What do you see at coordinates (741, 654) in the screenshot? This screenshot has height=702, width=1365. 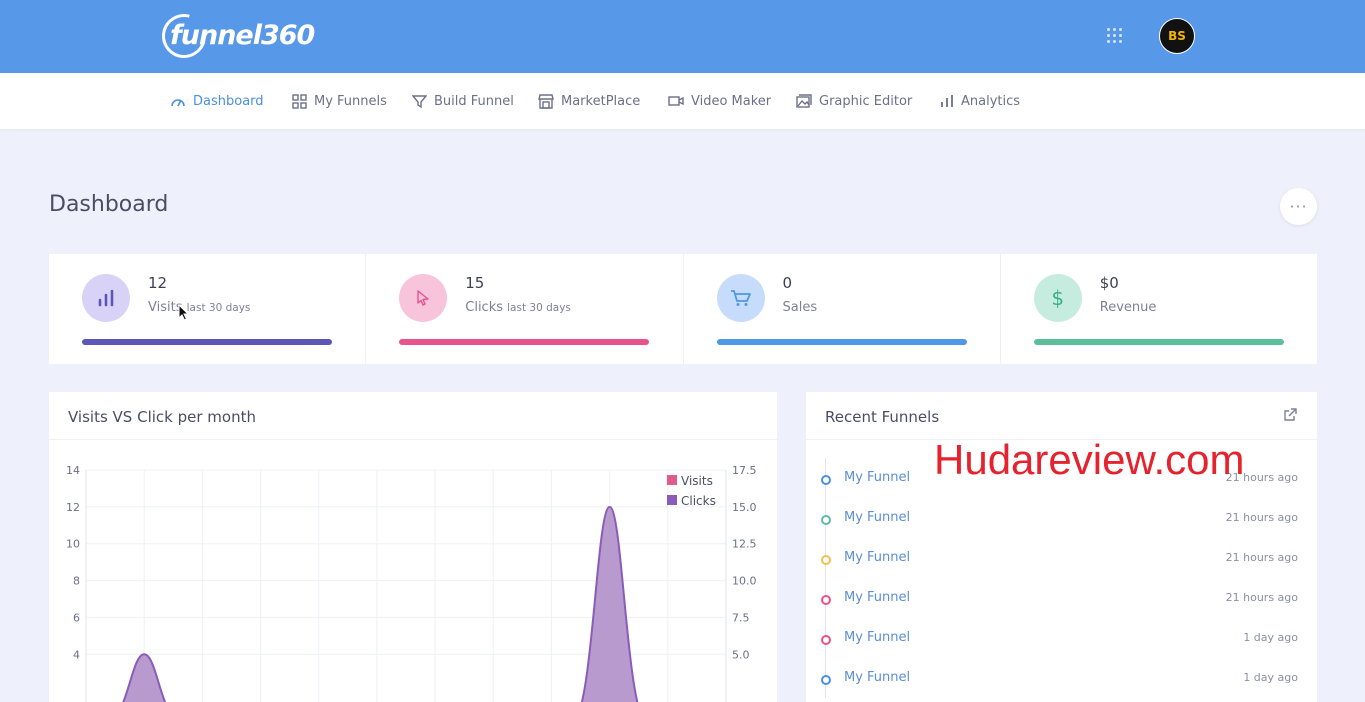 I see `y-right-tick-label: 5.0` at bounding box center [741, 654].